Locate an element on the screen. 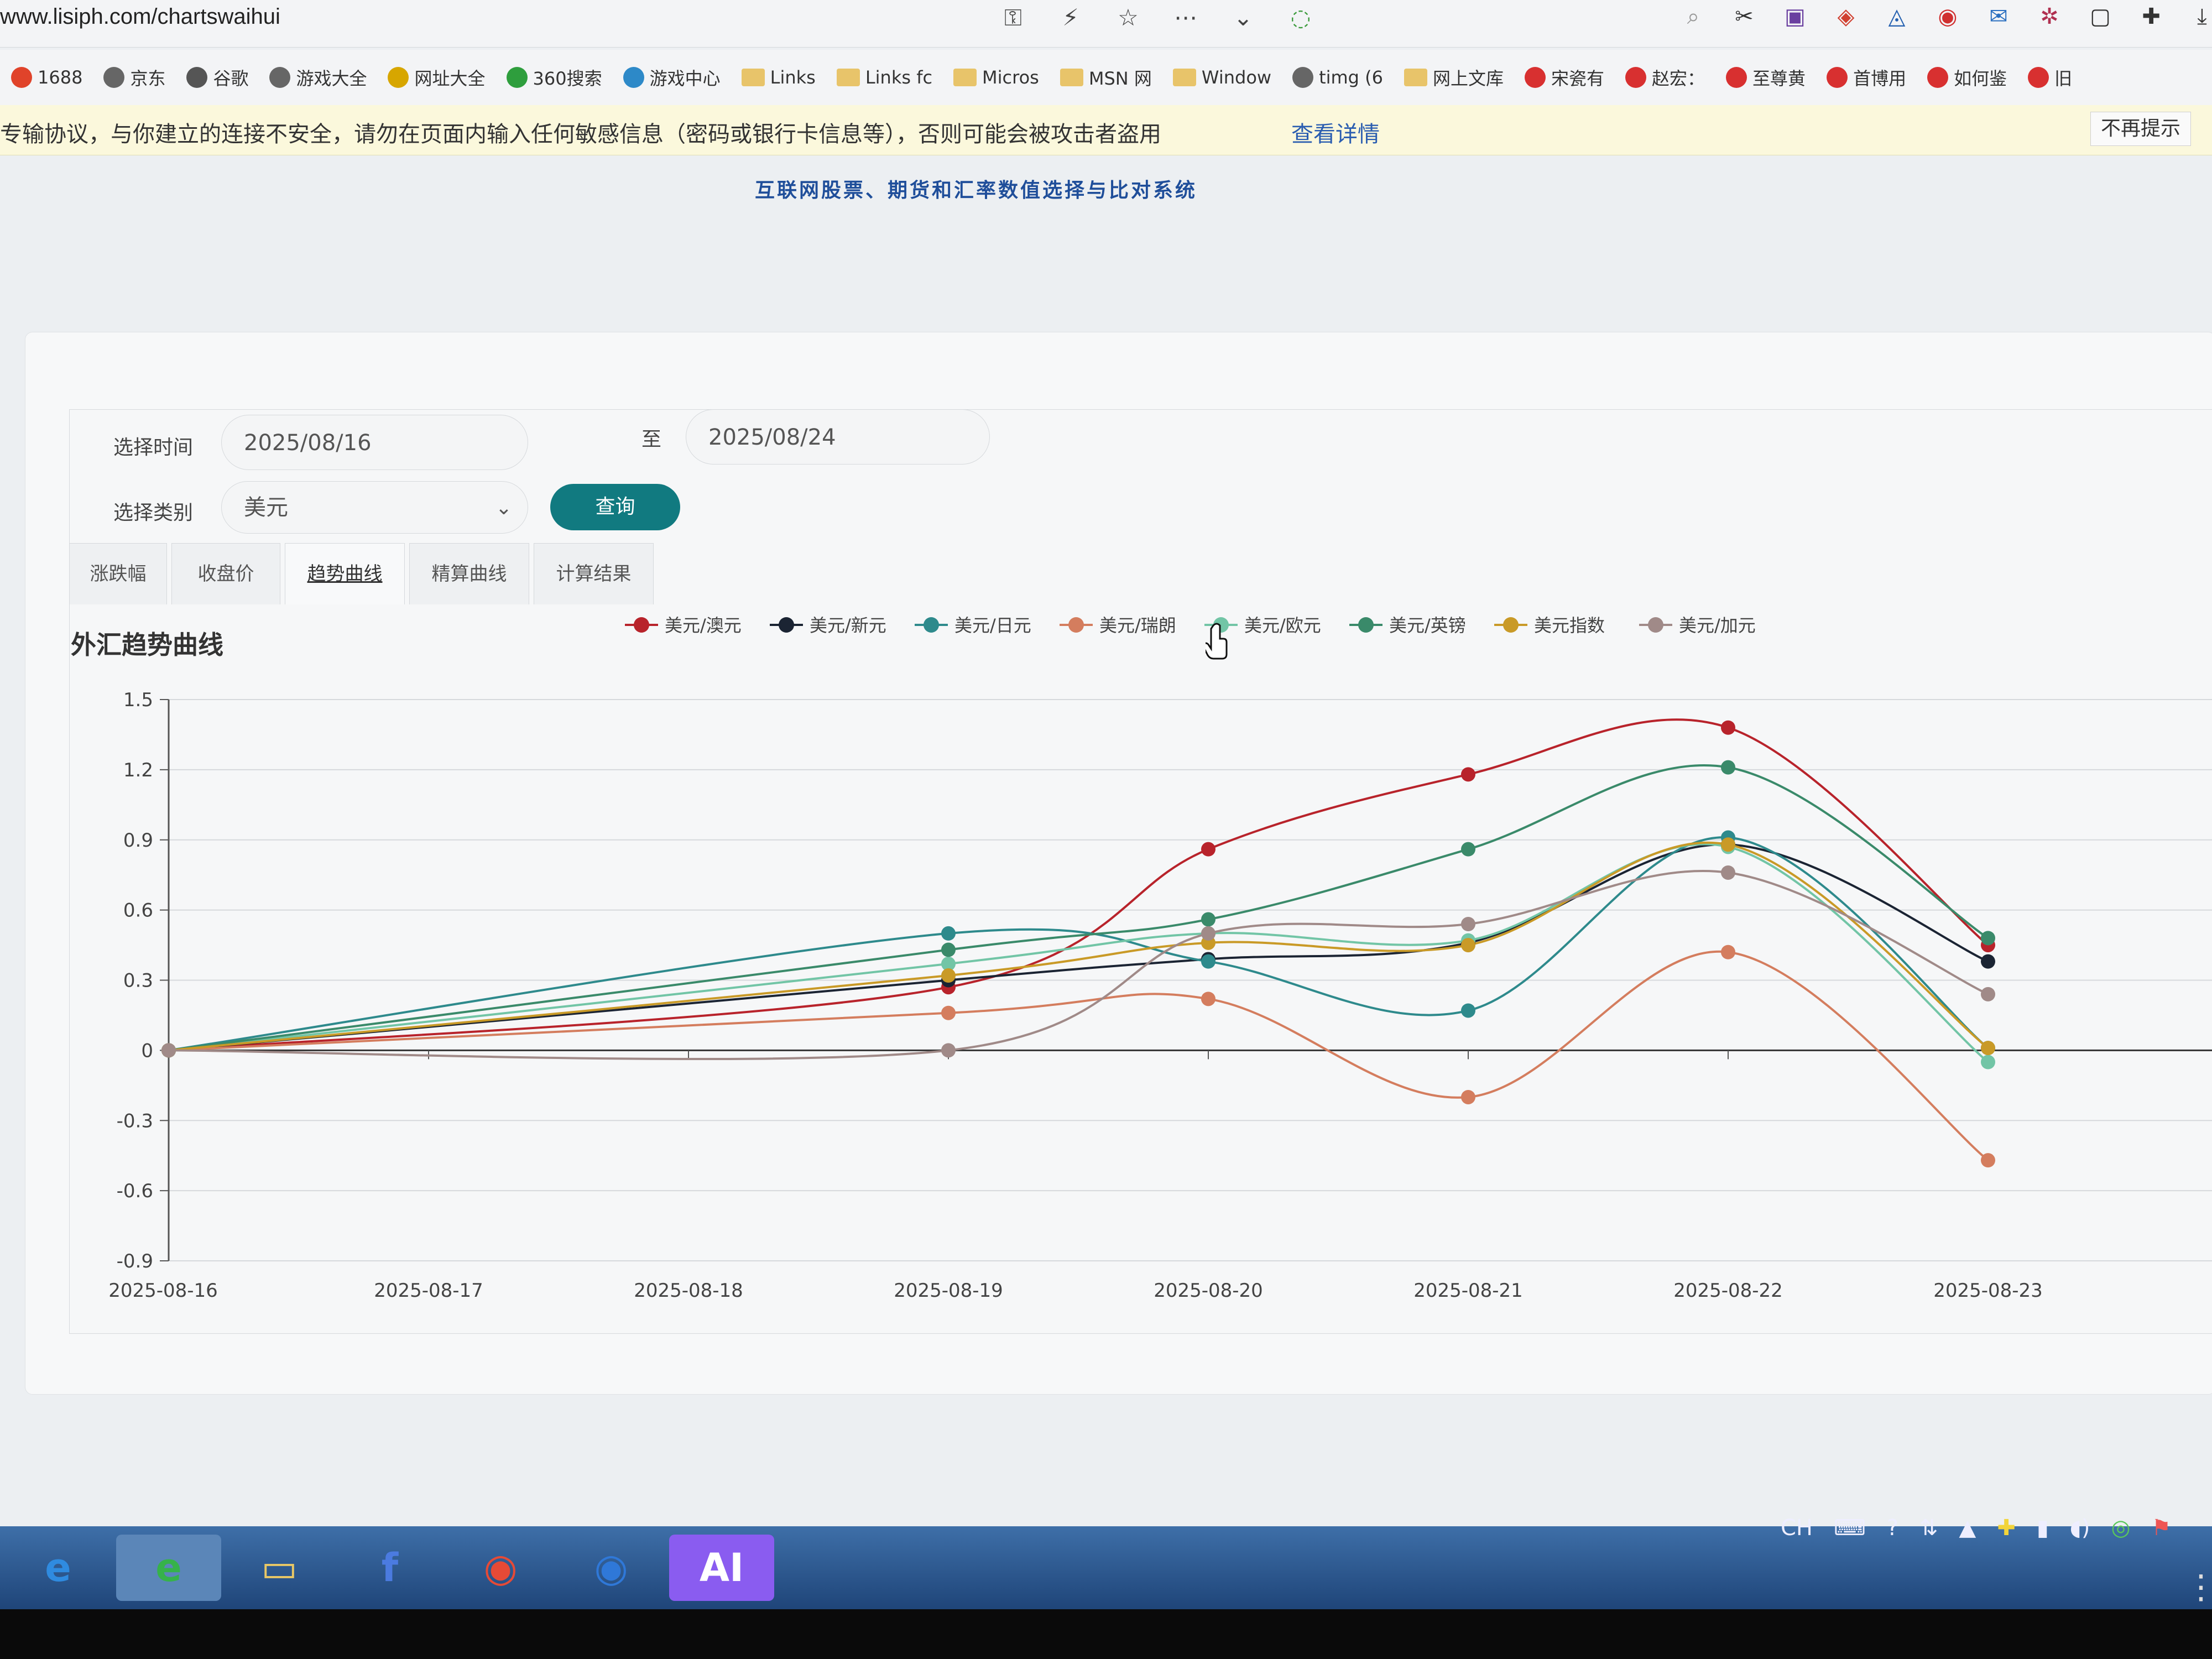 This screenshot has width=2212, height=1659. system-tray: CH ⌨ ? ⇅ ▲ ✚ ▮ ◖) ◎ ⚑ is located at coordinates (1976, 1528).